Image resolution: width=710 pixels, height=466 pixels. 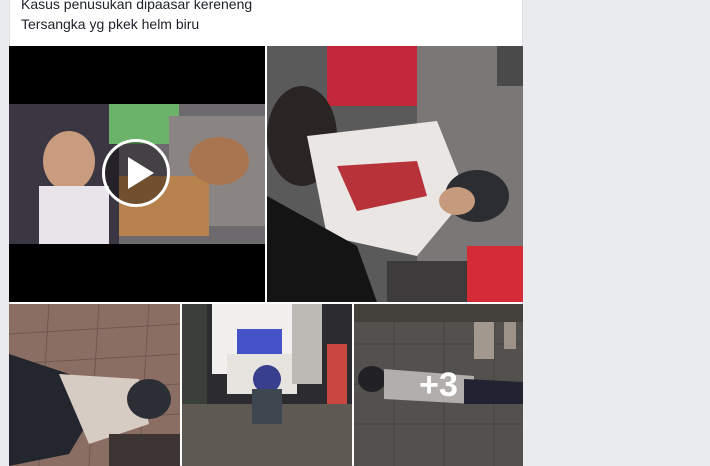 I want to click on more-count-label: +3, so click(x=438, y=385).